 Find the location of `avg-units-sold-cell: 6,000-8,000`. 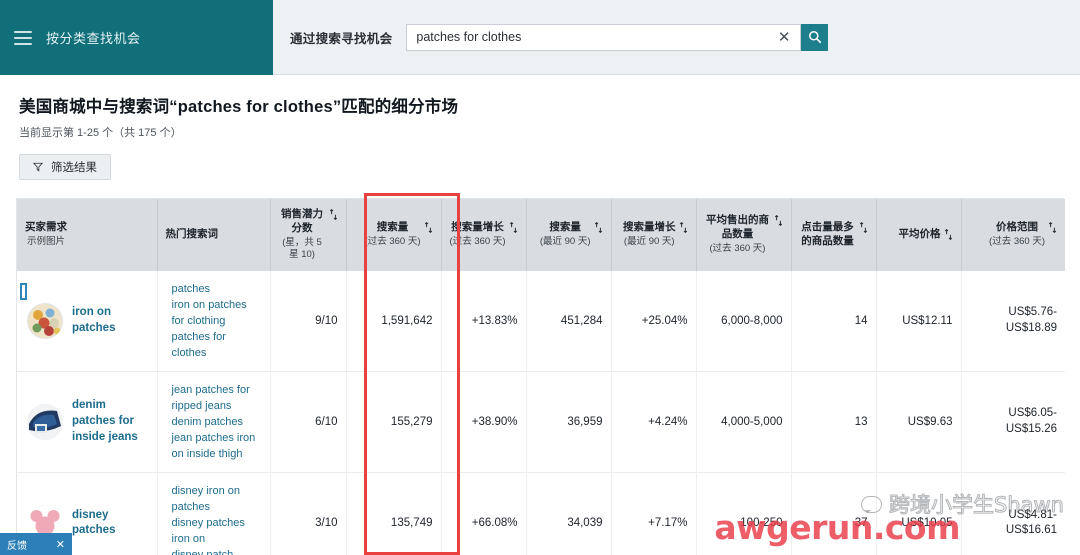

avg-units-sold-cell: 6,000-8,000 is located at coordinates (744, 321).